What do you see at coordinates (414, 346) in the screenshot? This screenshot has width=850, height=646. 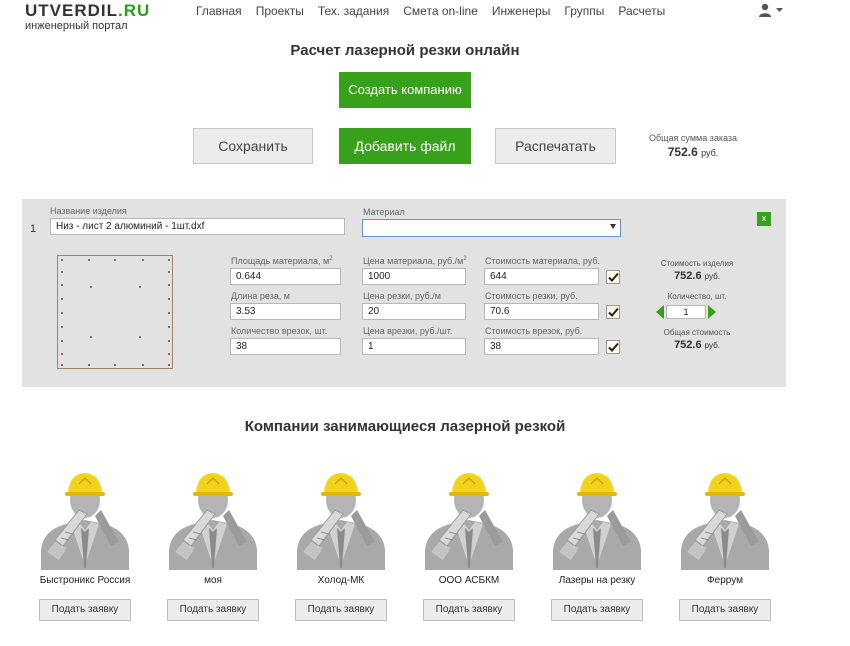 I see `pierce-price-input: 1` at bounding box center [414, 346].